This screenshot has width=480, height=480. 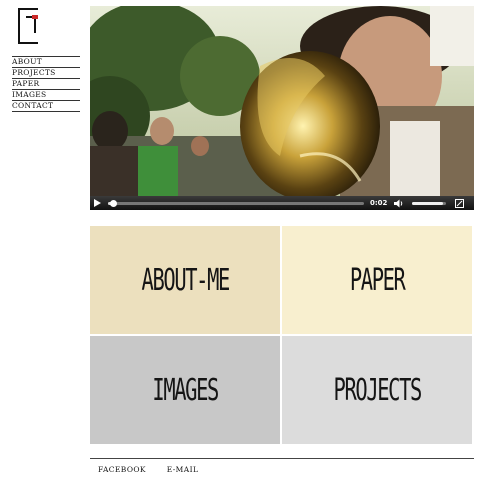 I want to click on nav-item-projects: PROJECTS, so click(x=46, y=72).